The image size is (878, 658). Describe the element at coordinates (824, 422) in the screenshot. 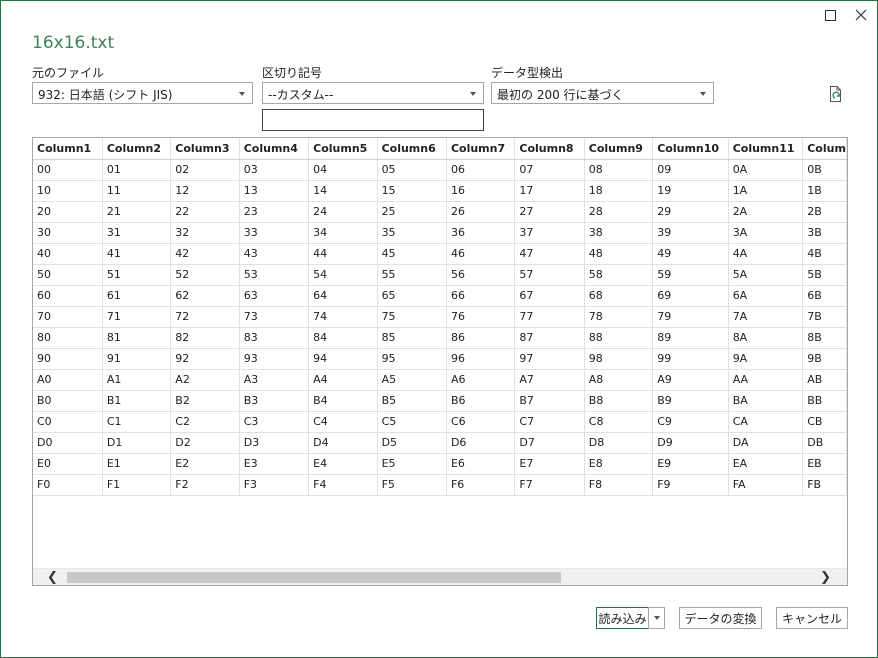

I see `table-cell: CB` at that location.